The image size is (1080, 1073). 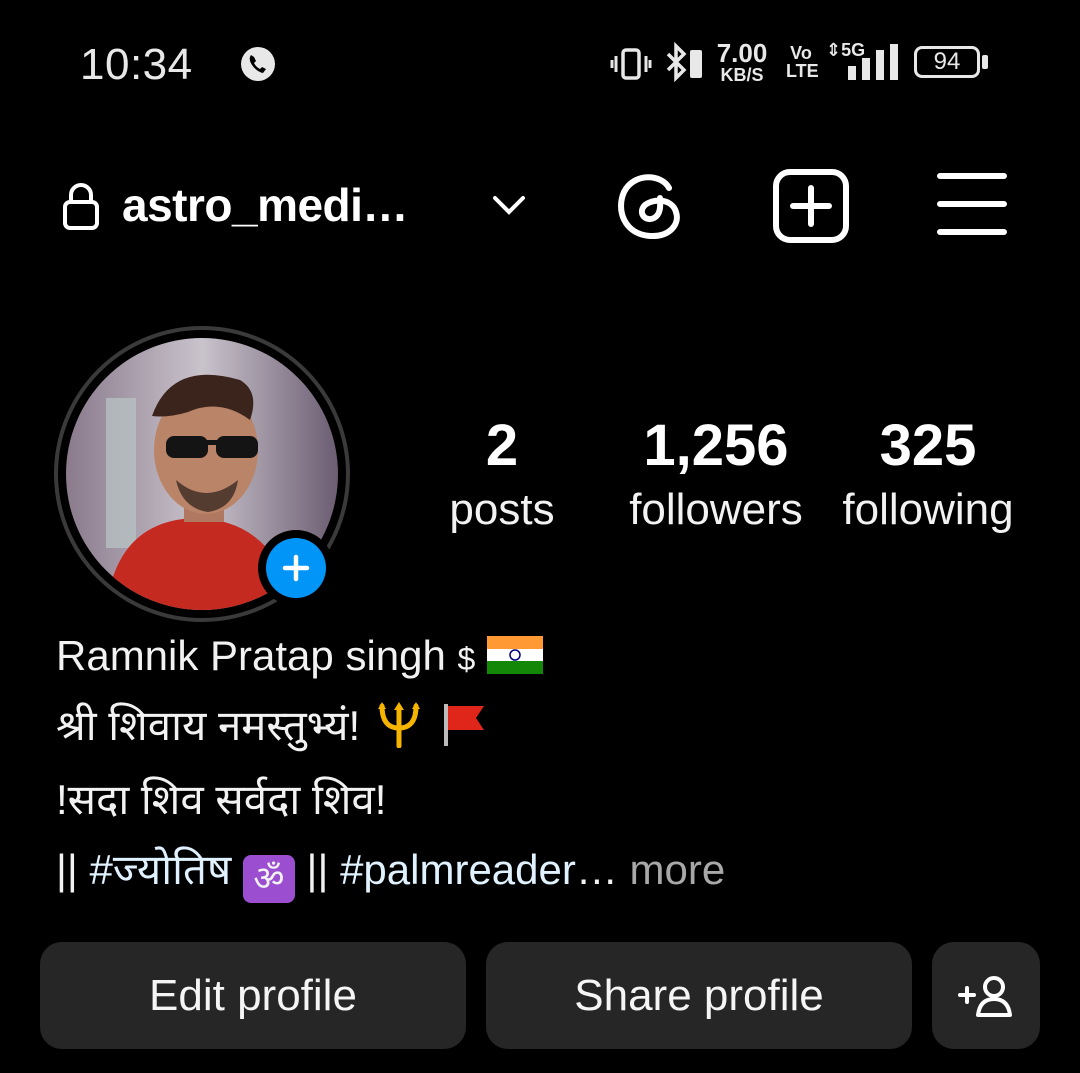 I want to click on add-story-button, so click(x=296, y=568).